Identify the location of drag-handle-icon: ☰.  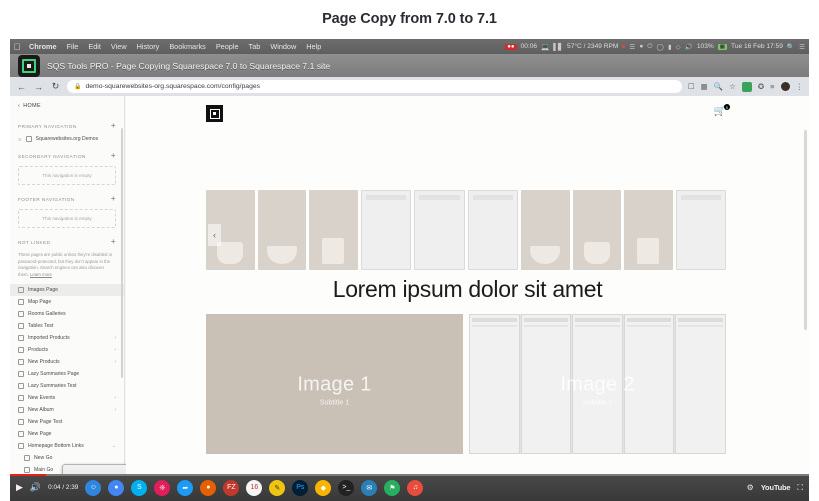
(20, 139).